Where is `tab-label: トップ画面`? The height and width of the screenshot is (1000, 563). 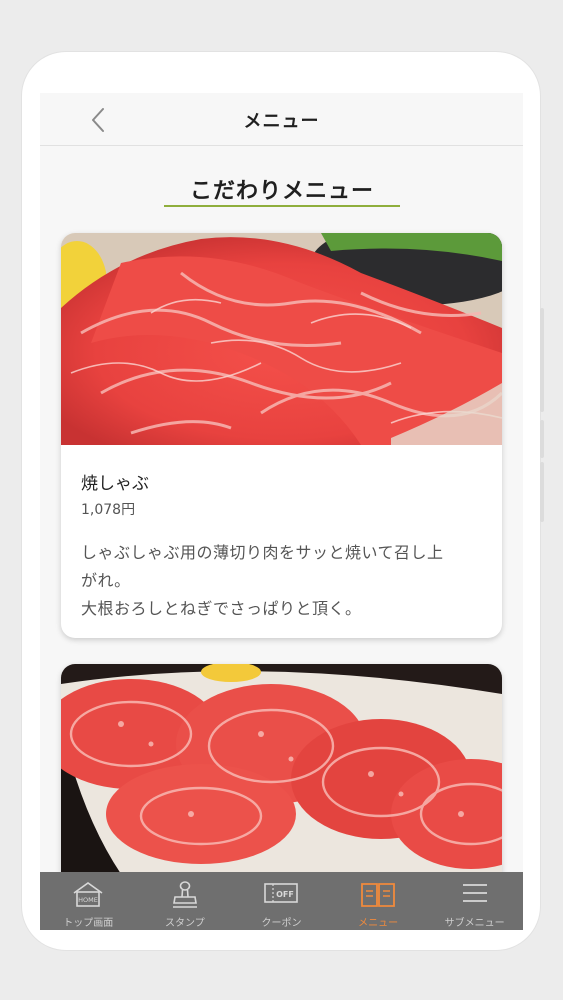
tab-label: トップ画面 is located at coordinates (88, 923).